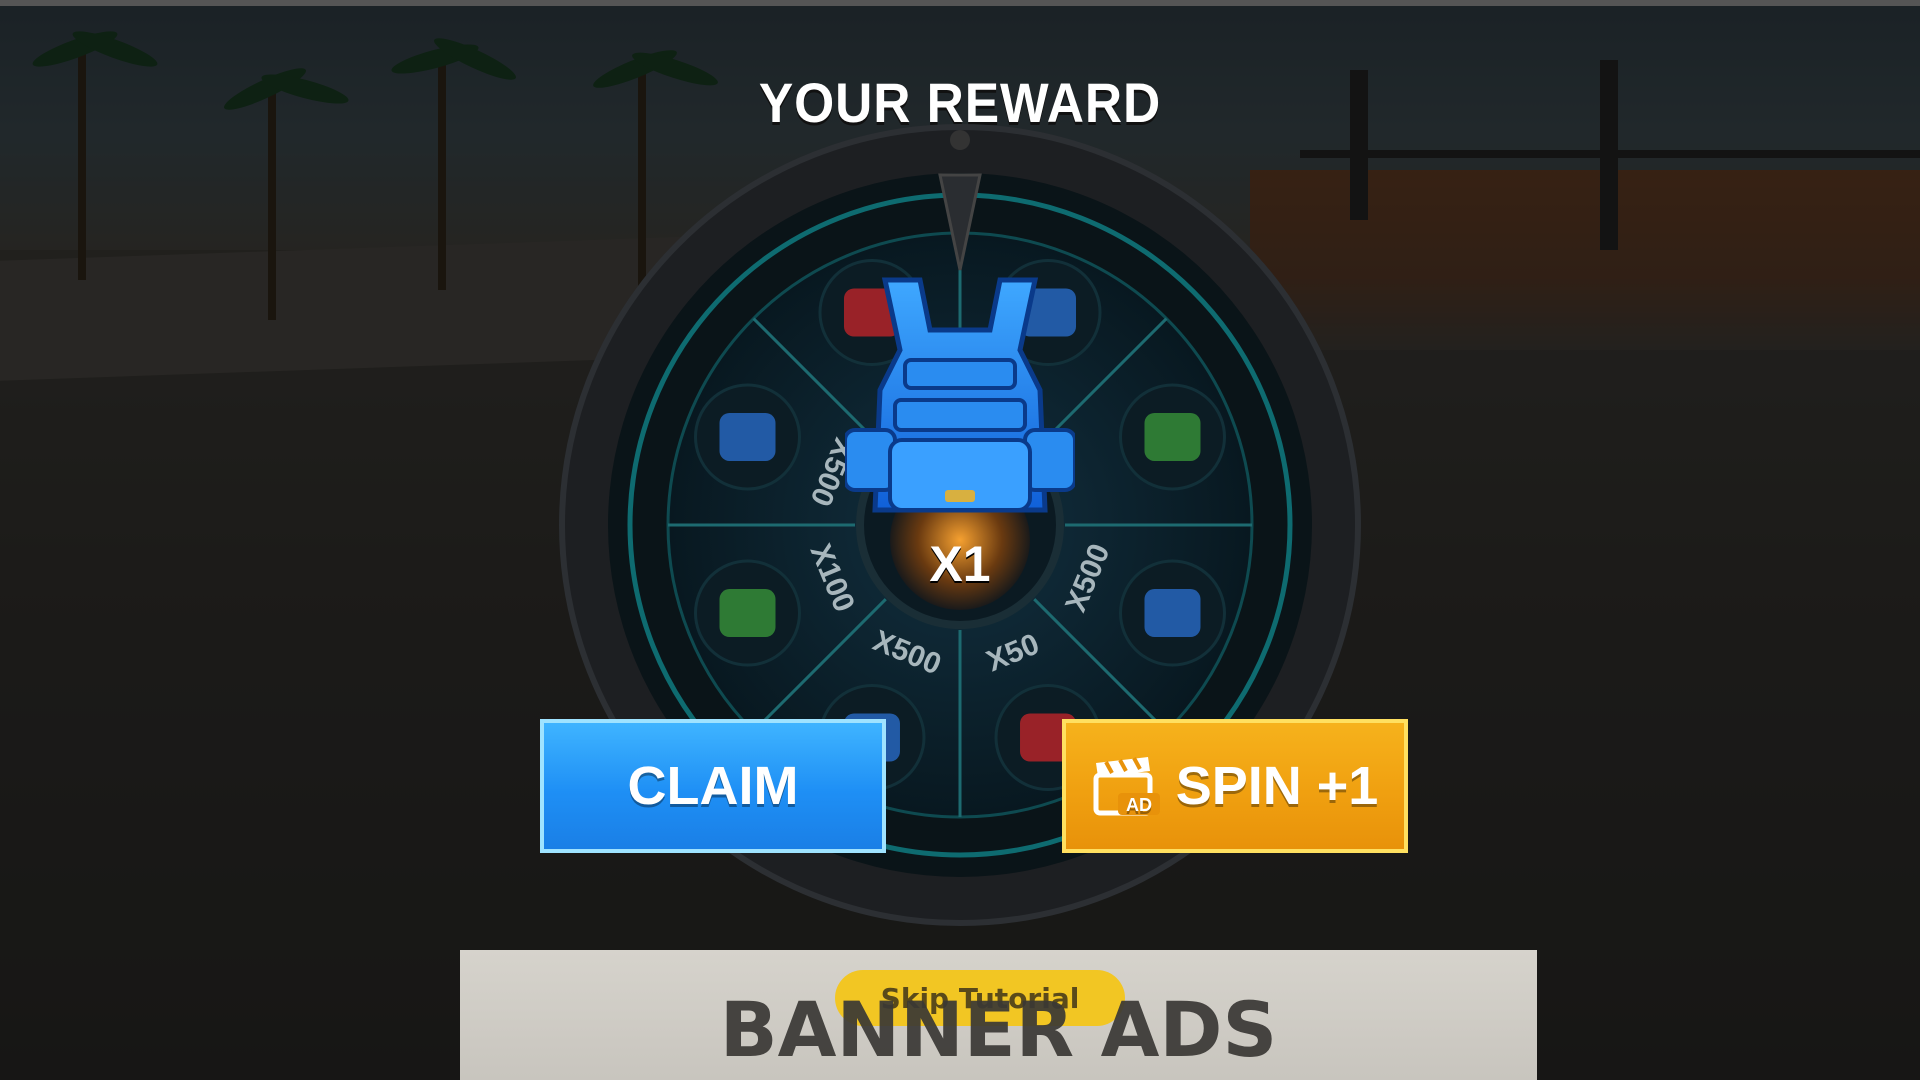  I want to click on ad-badge-text: AD, so click(1139, 805).